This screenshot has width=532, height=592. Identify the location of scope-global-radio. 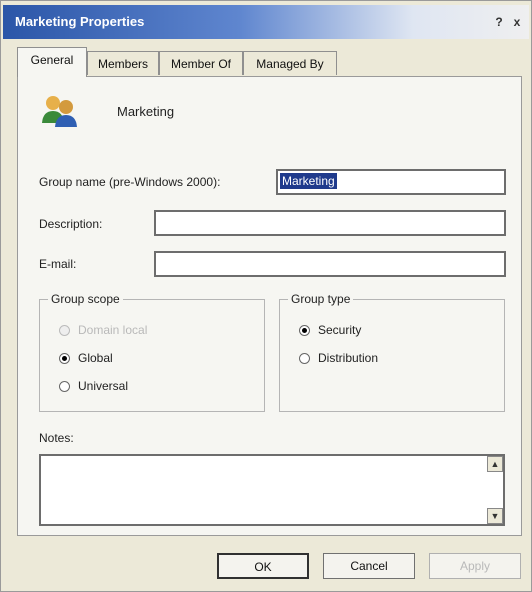
(64, 358).